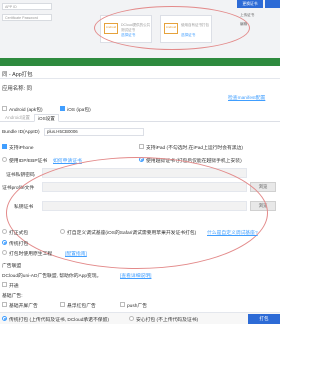  I want to click on config-guide-link: [配置指南], so click(76, 253).